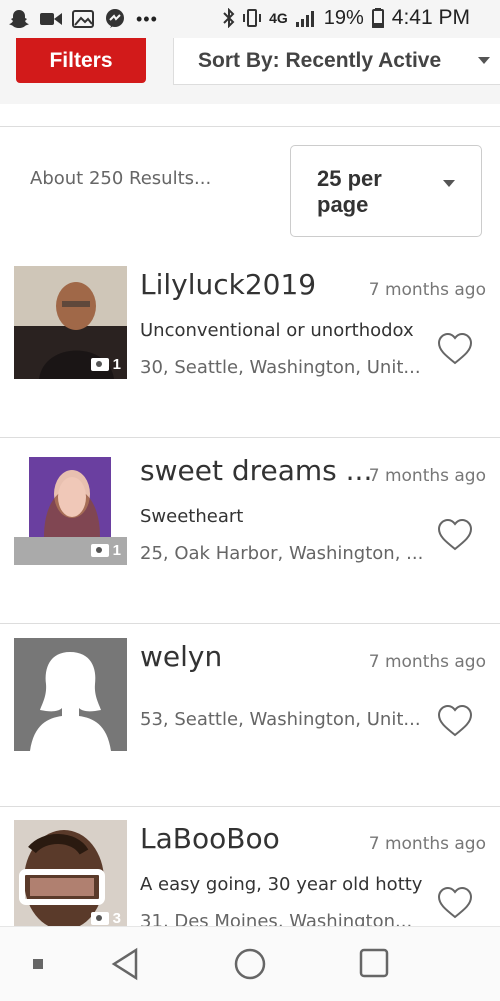  What do you see at coordinates (210, 838) in the screenshot?
I see `profile-name: LaBooBoo` at bounding box center [210, 838].